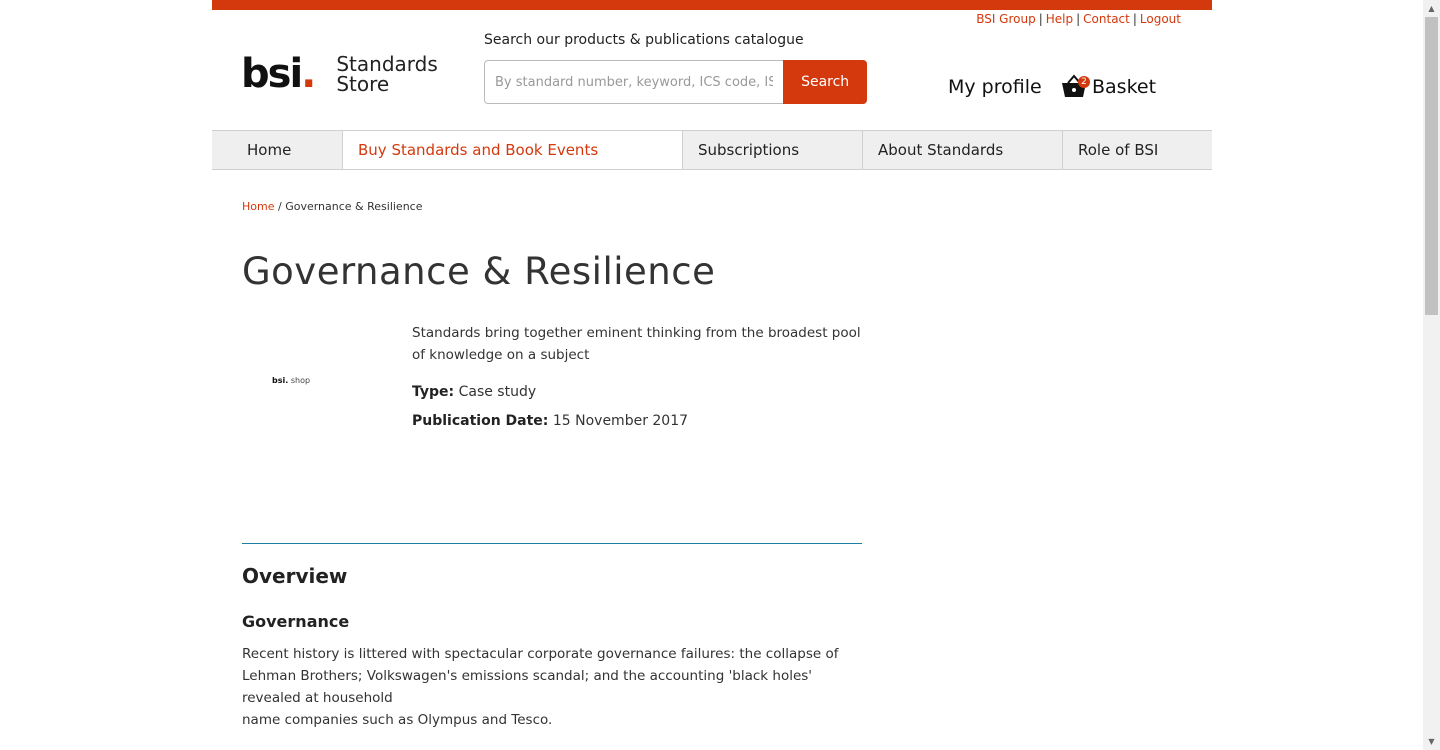  What do you see at coordinates (1124, 87) in the screenshot?
I see `basket-label: Basket` at bounding box center [1124, 87].